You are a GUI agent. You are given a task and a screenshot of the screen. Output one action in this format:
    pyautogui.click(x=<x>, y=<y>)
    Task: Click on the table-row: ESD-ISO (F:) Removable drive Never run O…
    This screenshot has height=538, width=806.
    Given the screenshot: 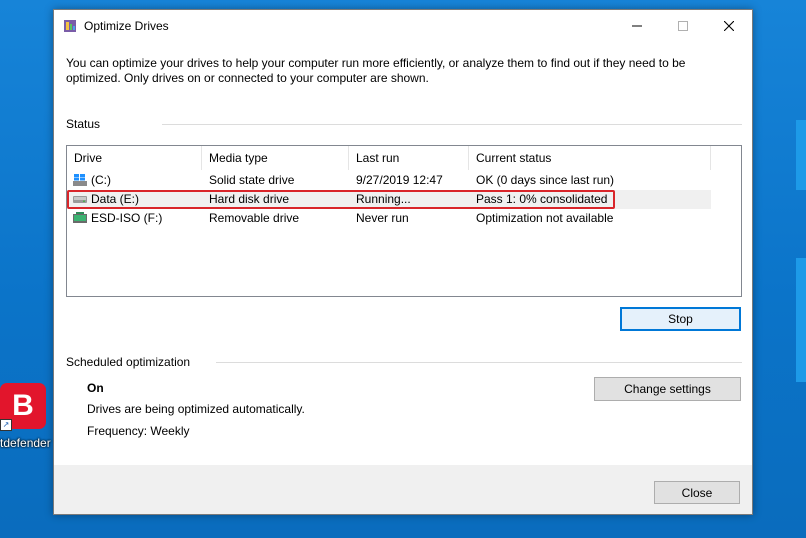 What is the action you would take?
    pyautogui.click(x=389, y=218)
    